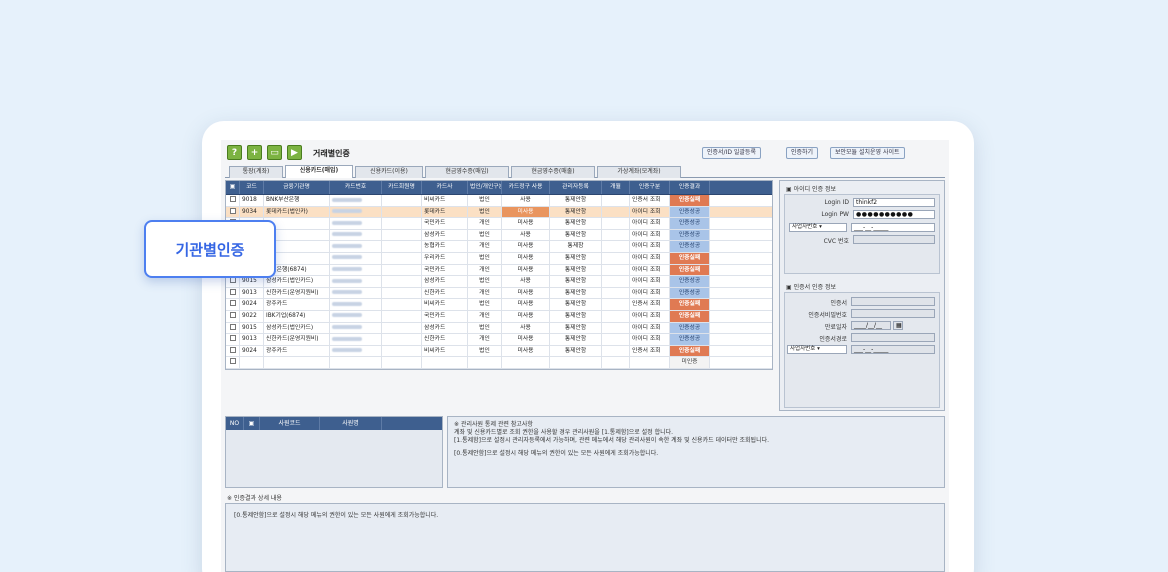 The image size is (1168, 572). Describe the element at coordinates (650, 212) in the screenshot. I see `cell-auth-type: 아이디 조회` at that location.